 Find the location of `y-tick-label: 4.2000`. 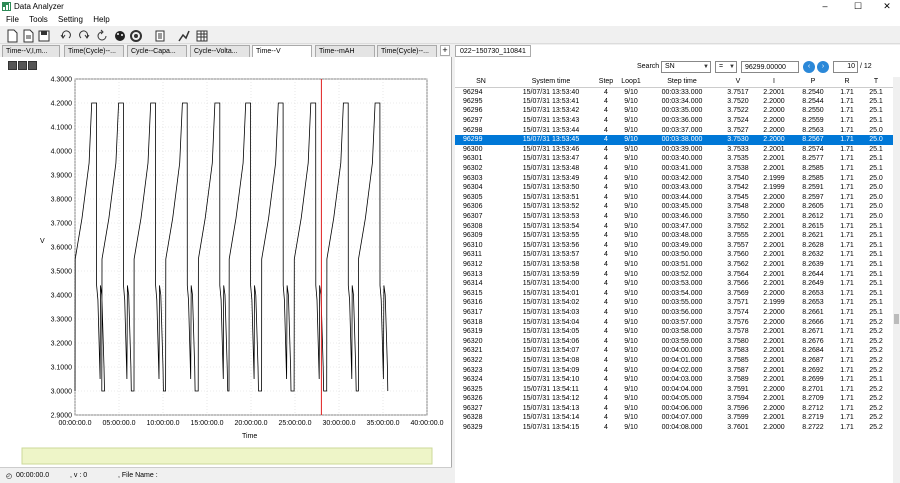

y-tick-label: 4.2000 is located at coordinates (62, 104).